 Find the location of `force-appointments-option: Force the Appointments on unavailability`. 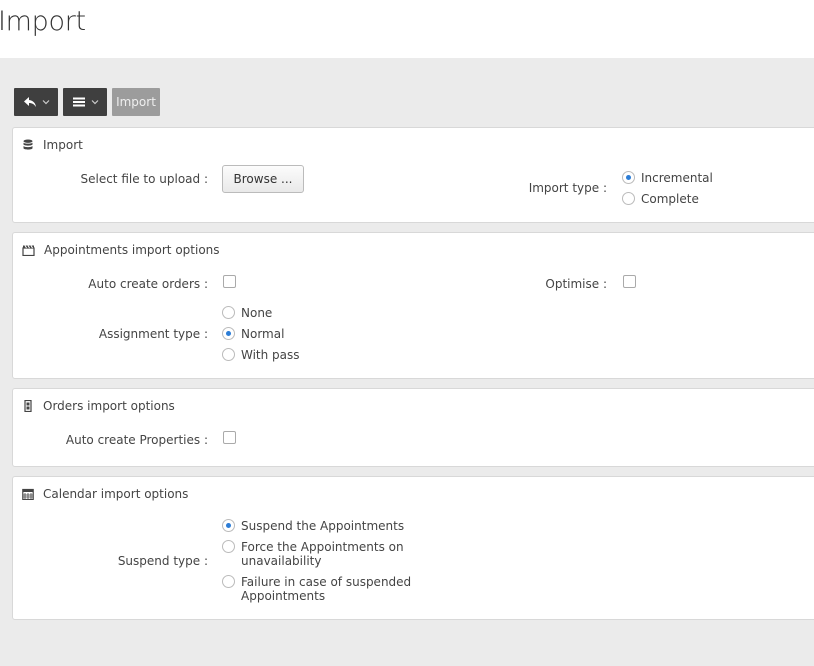

force-appointments-option: Force the Appointments on unavailability is located at coordinates (313, 554).